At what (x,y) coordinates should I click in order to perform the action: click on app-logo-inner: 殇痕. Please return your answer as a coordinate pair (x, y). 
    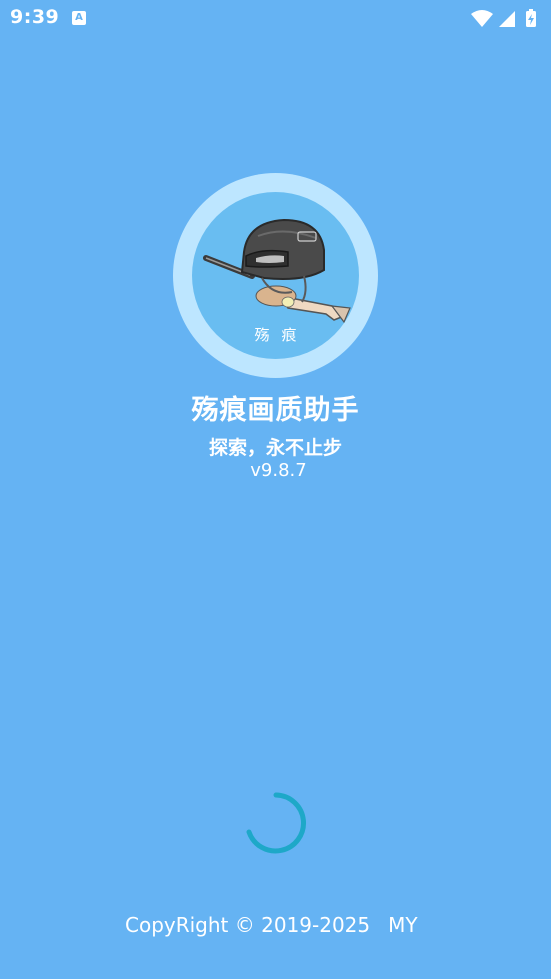
    Looking at the image, I should click on (275, 275).